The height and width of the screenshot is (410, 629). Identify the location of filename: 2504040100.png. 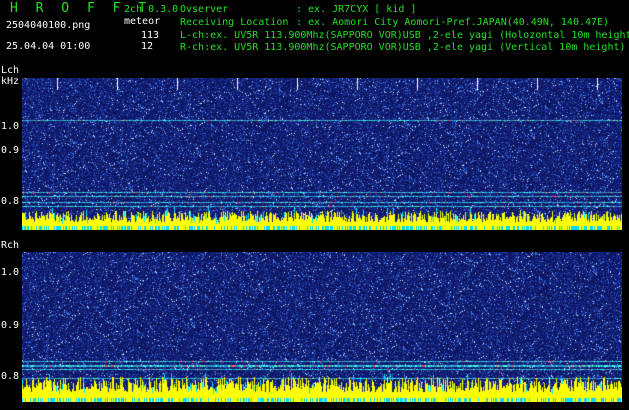
(48, 25).